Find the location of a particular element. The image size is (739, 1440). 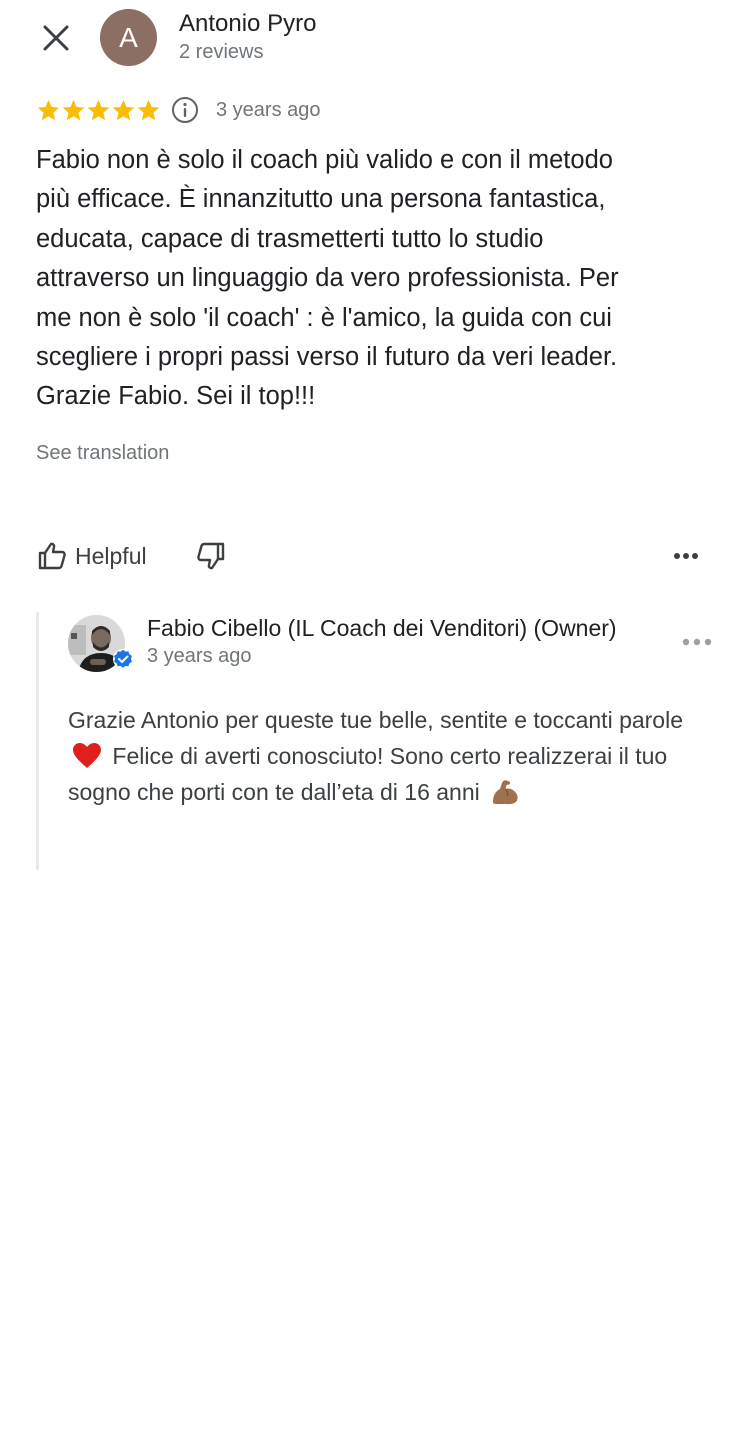

star-rating is located at coordinates (98, 110).